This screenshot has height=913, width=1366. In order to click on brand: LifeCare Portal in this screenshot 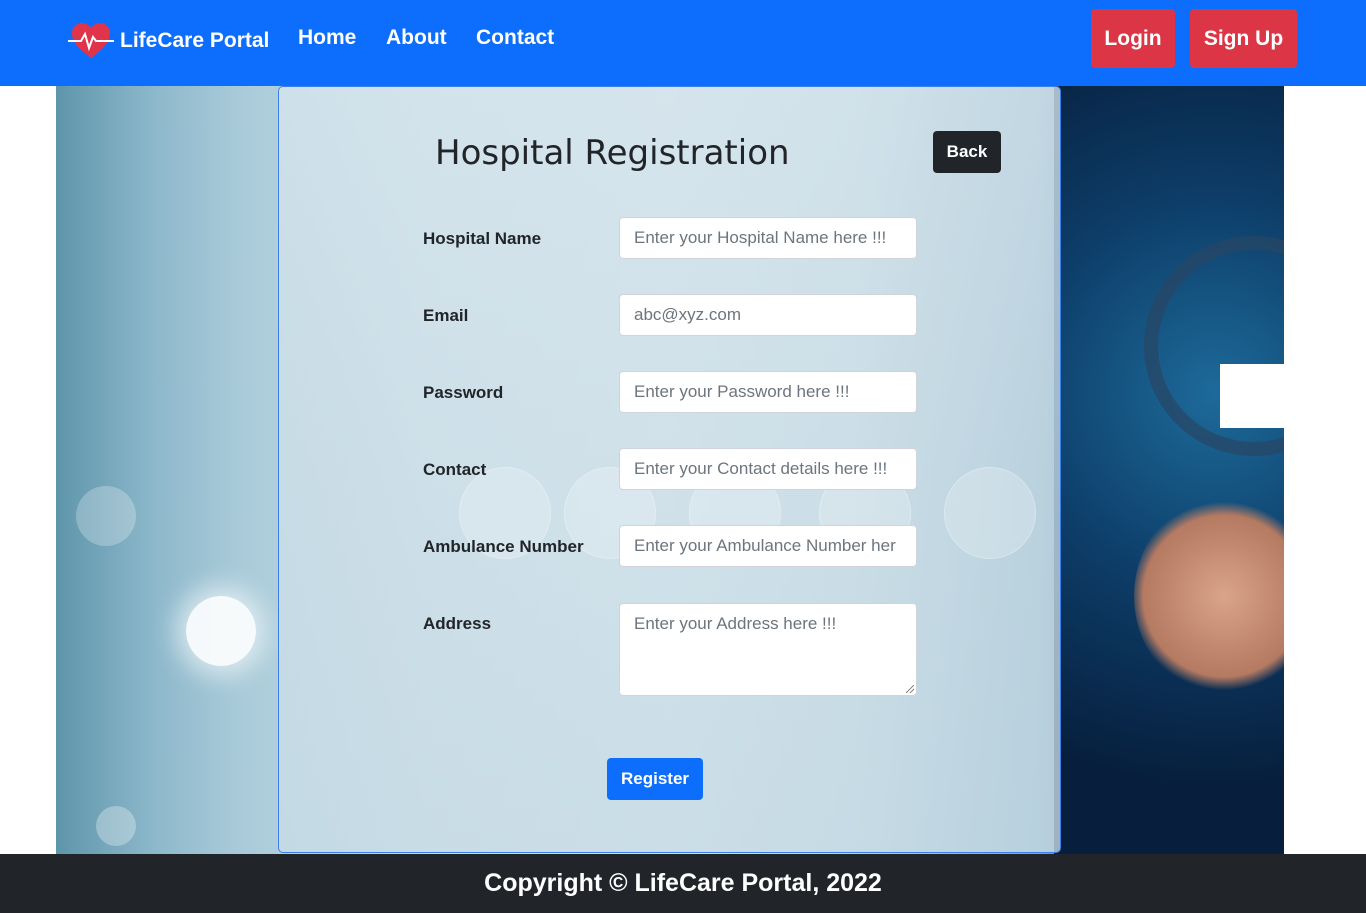, I will do `click(168, 41)`.